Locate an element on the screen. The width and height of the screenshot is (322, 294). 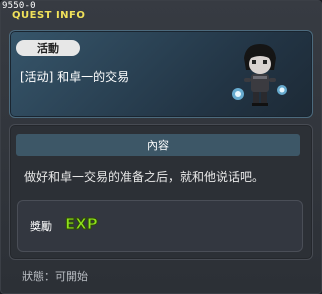
exp-icon: EXP is located at coordinates (82, 224).